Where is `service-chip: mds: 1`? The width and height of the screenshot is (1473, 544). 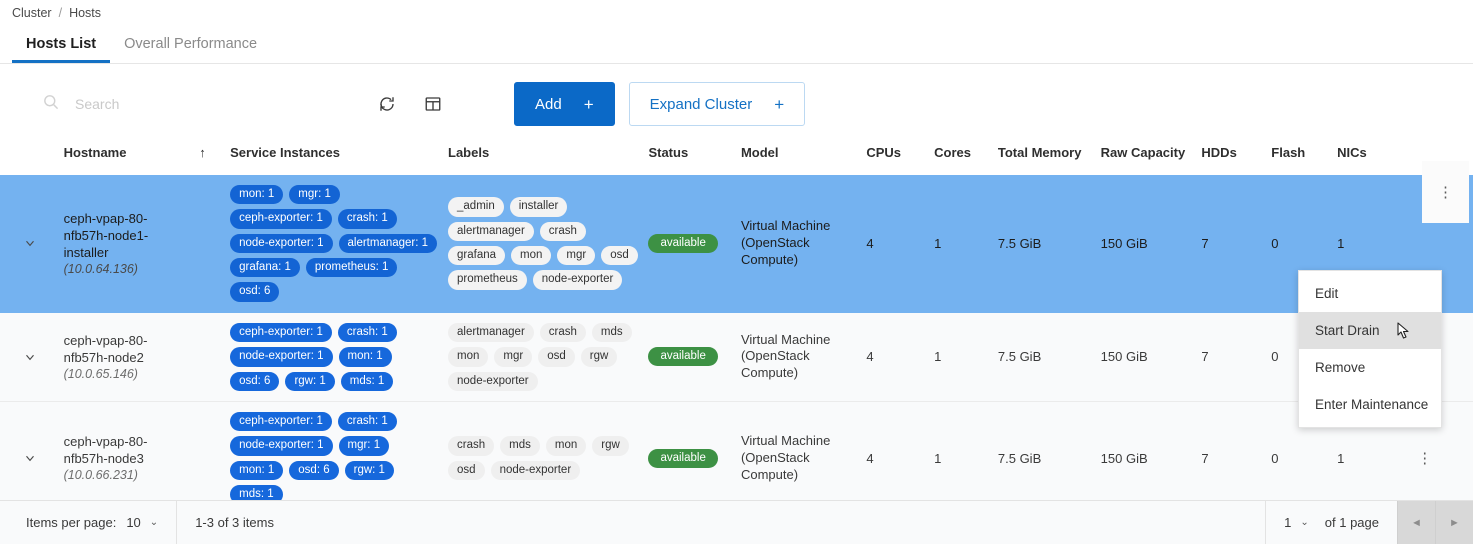
service-chip: mds: 1 is located at coordinates (367, 381).